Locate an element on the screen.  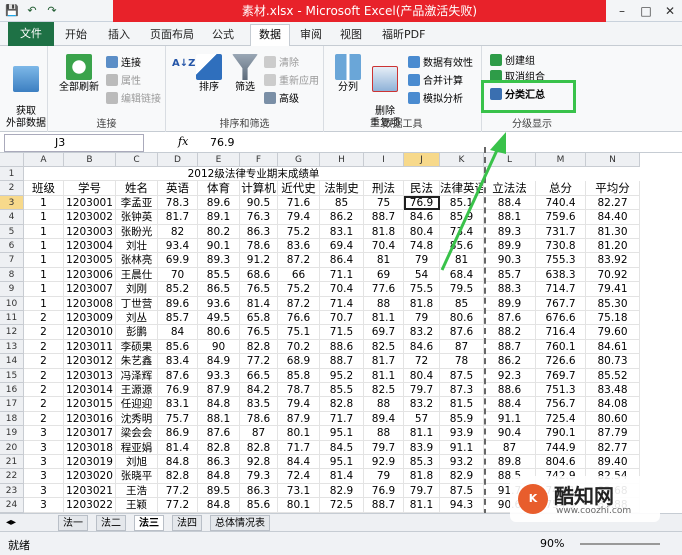
sheet-tab-4: 法四 is located at coordinates (187, 523).